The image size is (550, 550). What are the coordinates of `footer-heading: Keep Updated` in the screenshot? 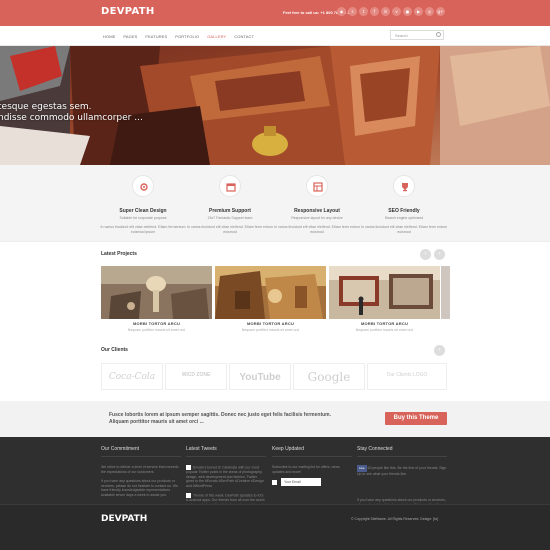 It's located at (288, 449).